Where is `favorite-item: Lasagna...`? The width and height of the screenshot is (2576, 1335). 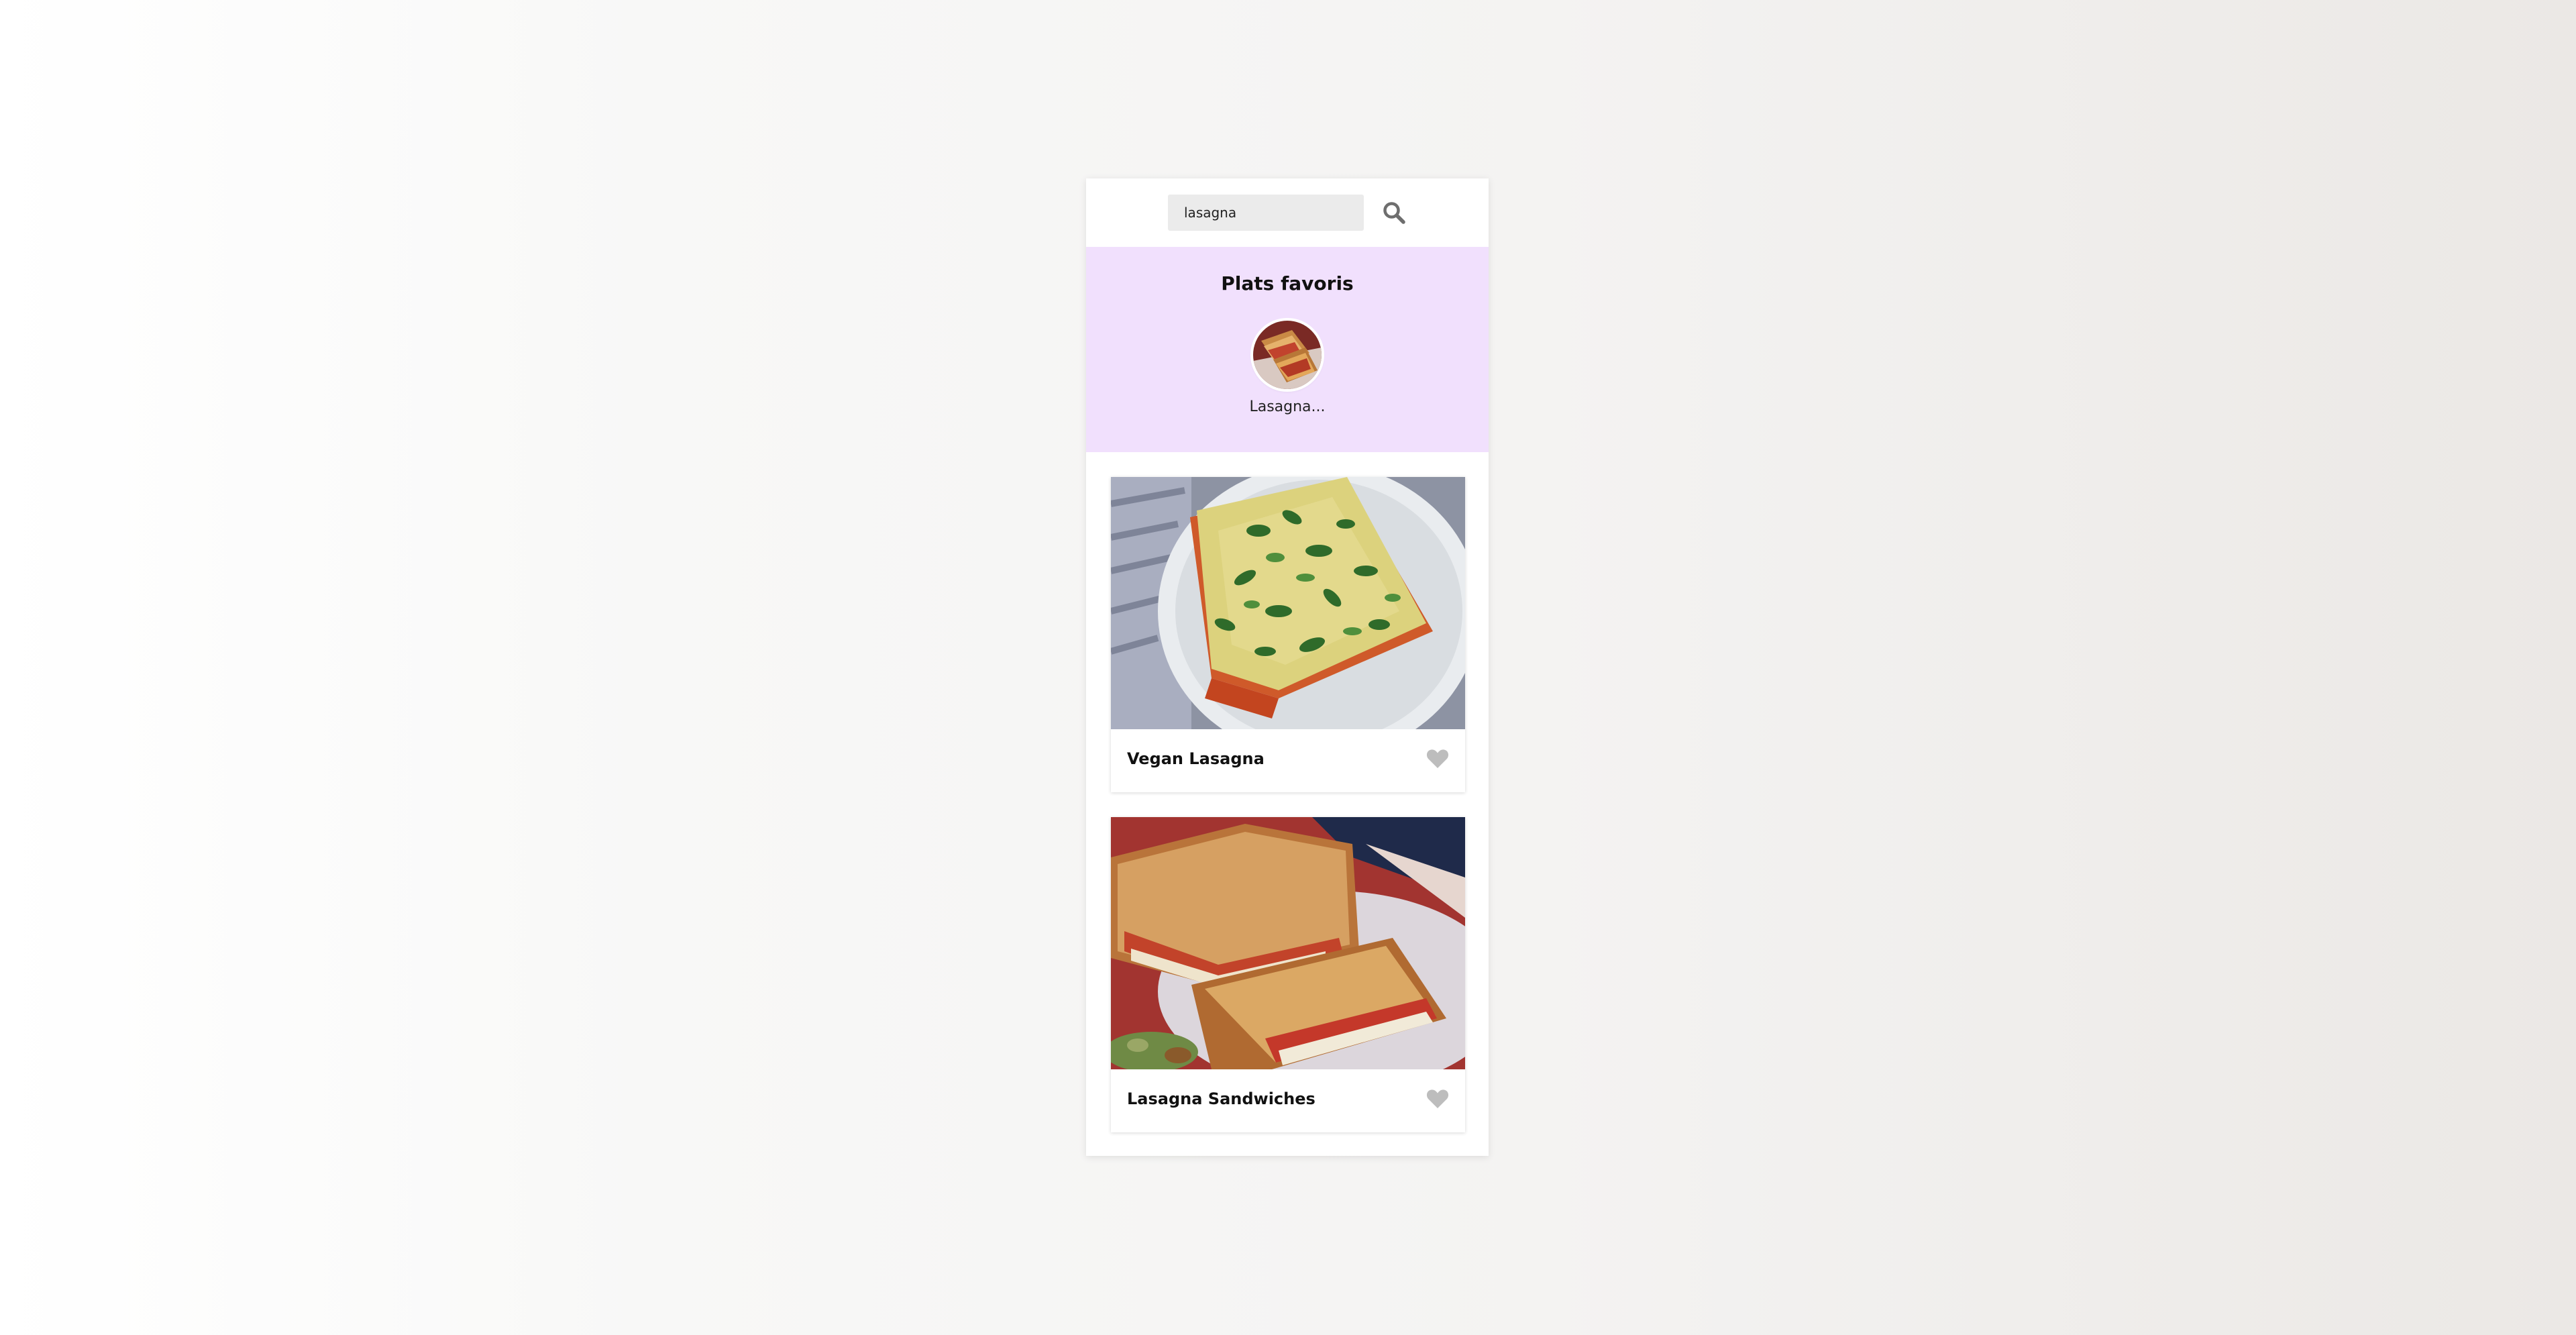 favorite-item: Lasagna... is located at coordinates (1287, 374).